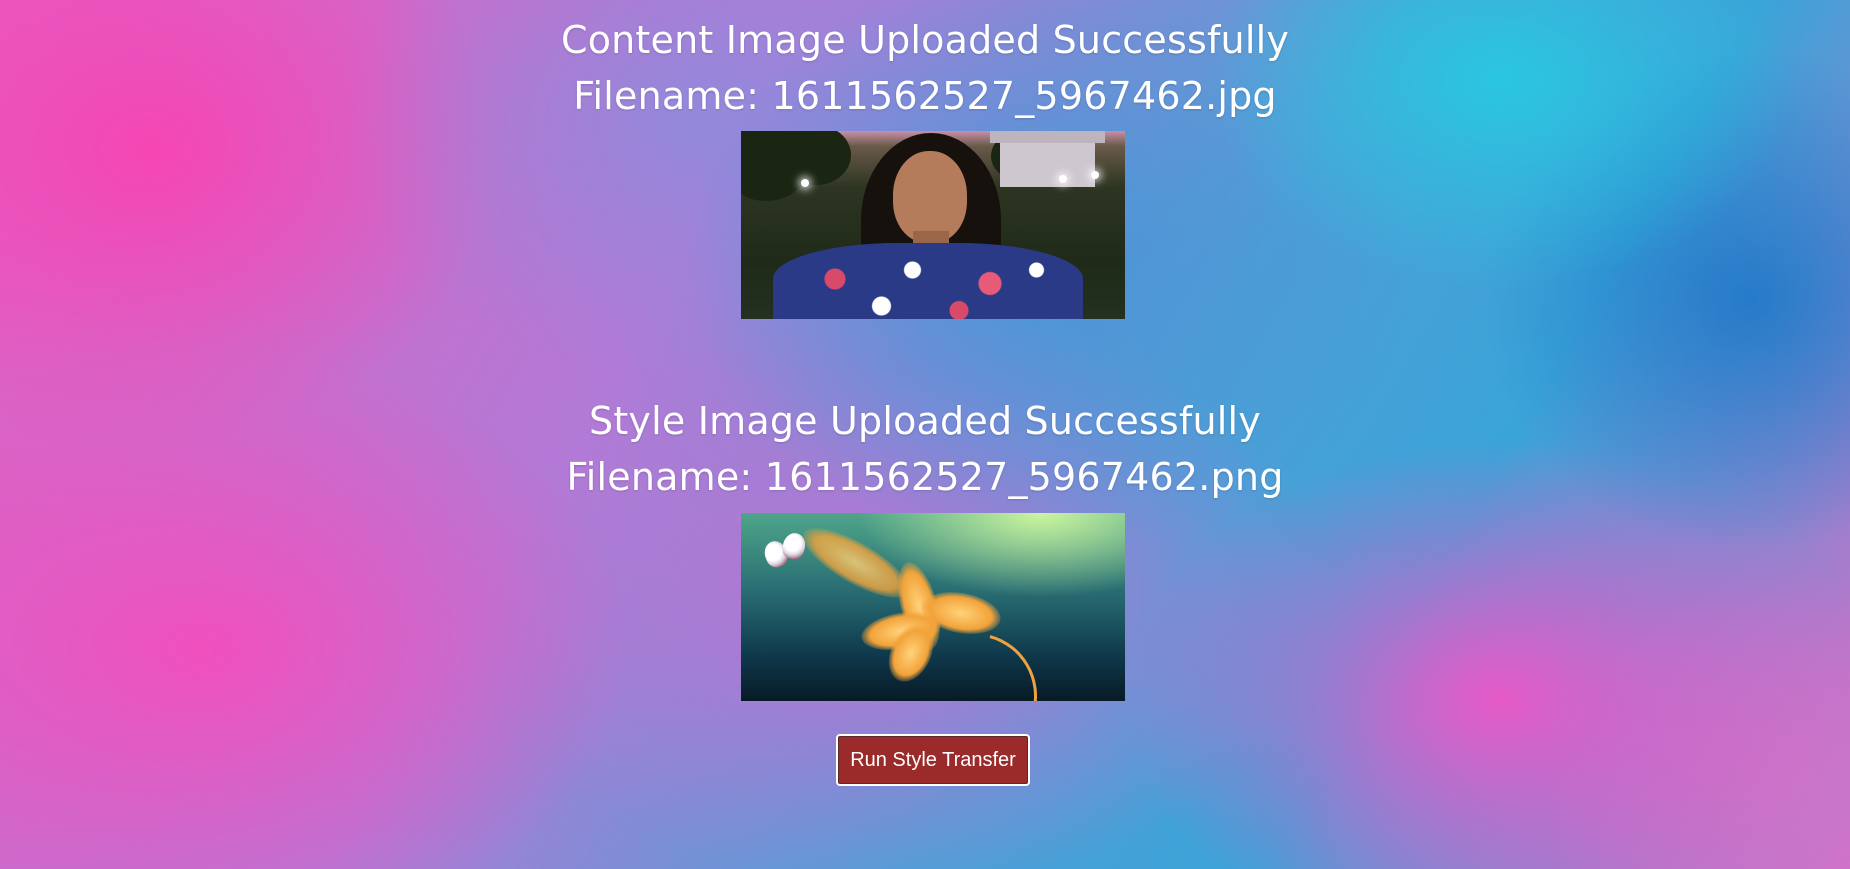  I want to click on person-face, so click(930, 197).